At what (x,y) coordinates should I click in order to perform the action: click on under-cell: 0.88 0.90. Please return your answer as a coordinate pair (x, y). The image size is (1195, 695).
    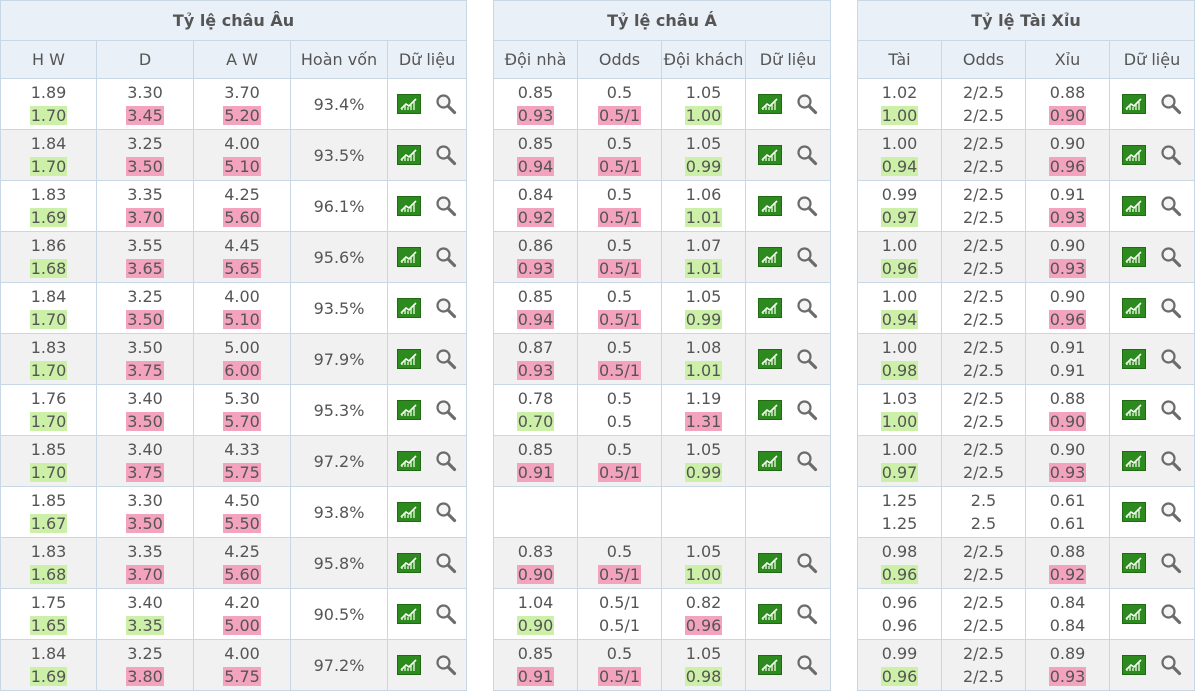
    Looking at the image, I should click on (1067, 410).